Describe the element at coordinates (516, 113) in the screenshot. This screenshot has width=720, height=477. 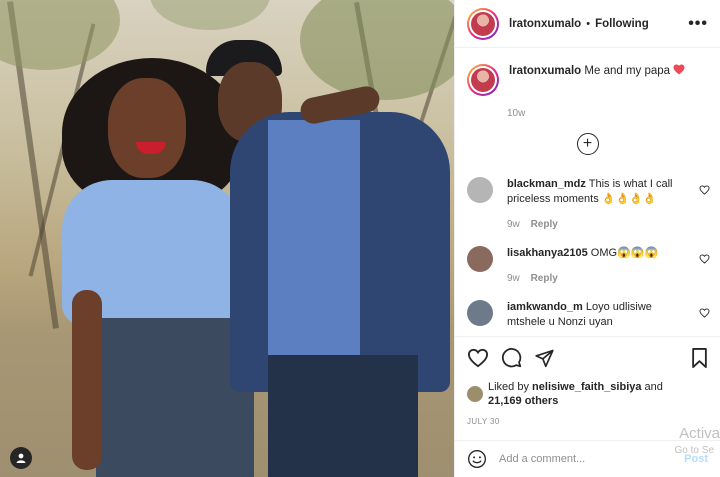
I see `caption-time: 10w` at that location.